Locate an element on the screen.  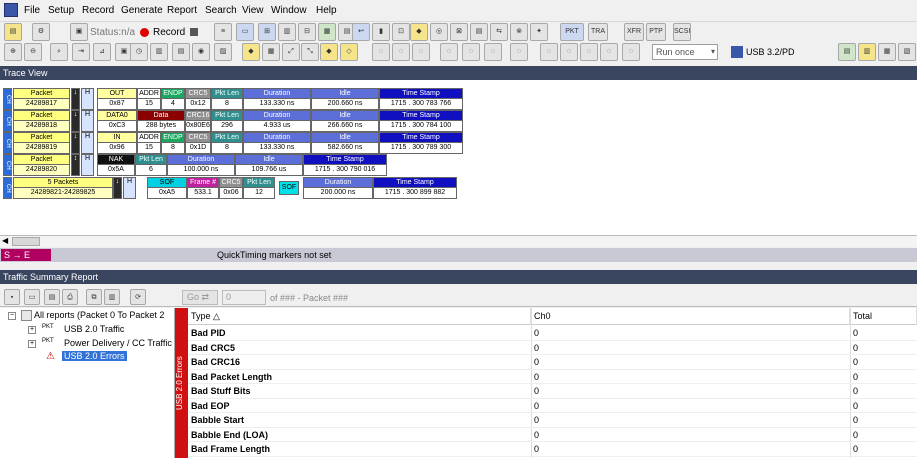
menu-report: Report is located at coordinates (182, 10).